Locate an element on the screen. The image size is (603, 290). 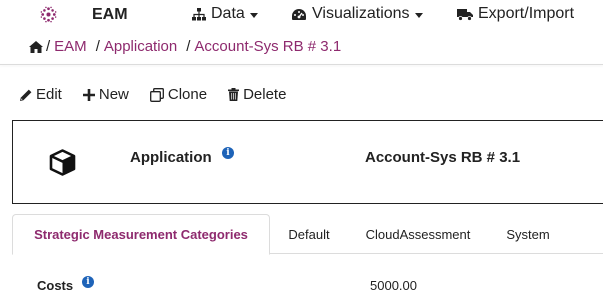
object-type-label: Application is located at coordinates (171, 157).